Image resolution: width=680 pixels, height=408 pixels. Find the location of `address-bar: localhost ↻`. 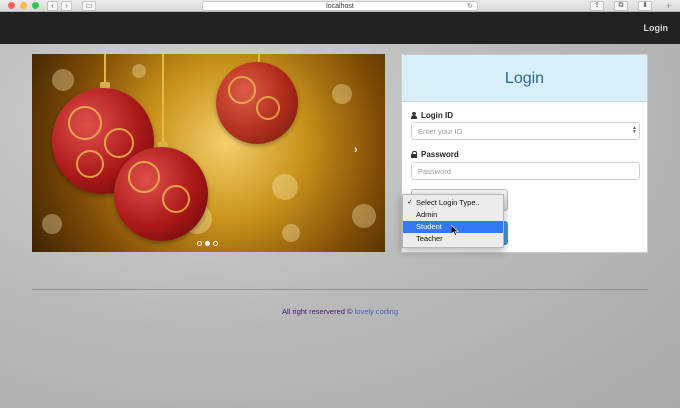

address-bar: localhost ↻ is located at coordinates (340, 6).